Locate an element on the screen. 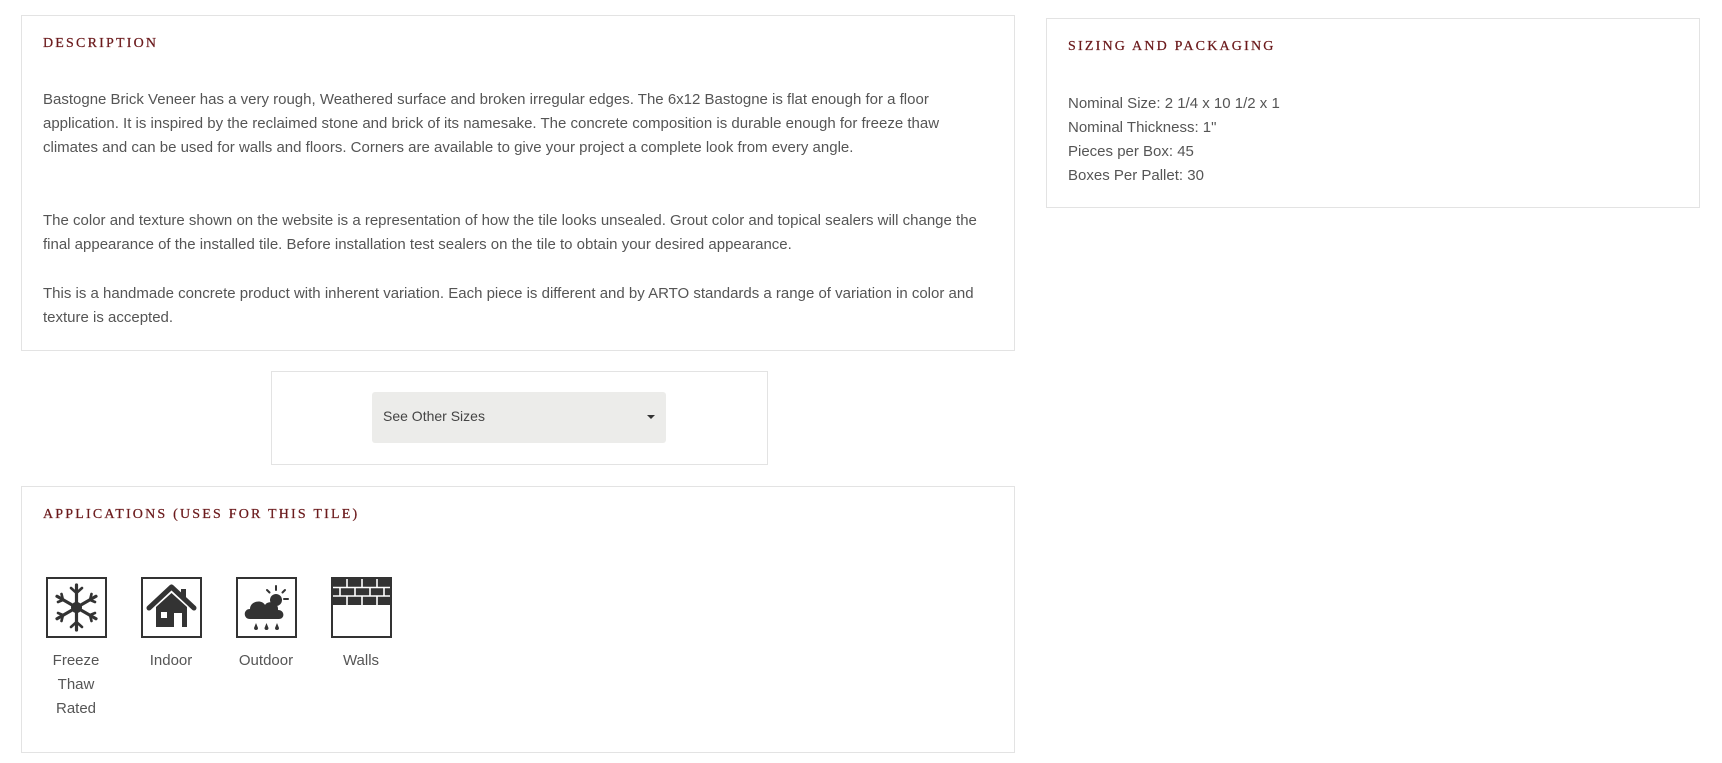 Image resolution: width=1722 pixels, height=763 pixels. caret-down-icon is located at coordinates (651, 417).